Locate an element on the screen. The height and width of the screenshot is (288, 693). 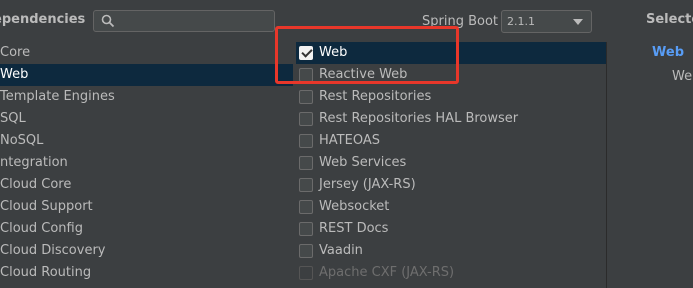
dependency-label: Vaadin is located at coordinates (341, 250).